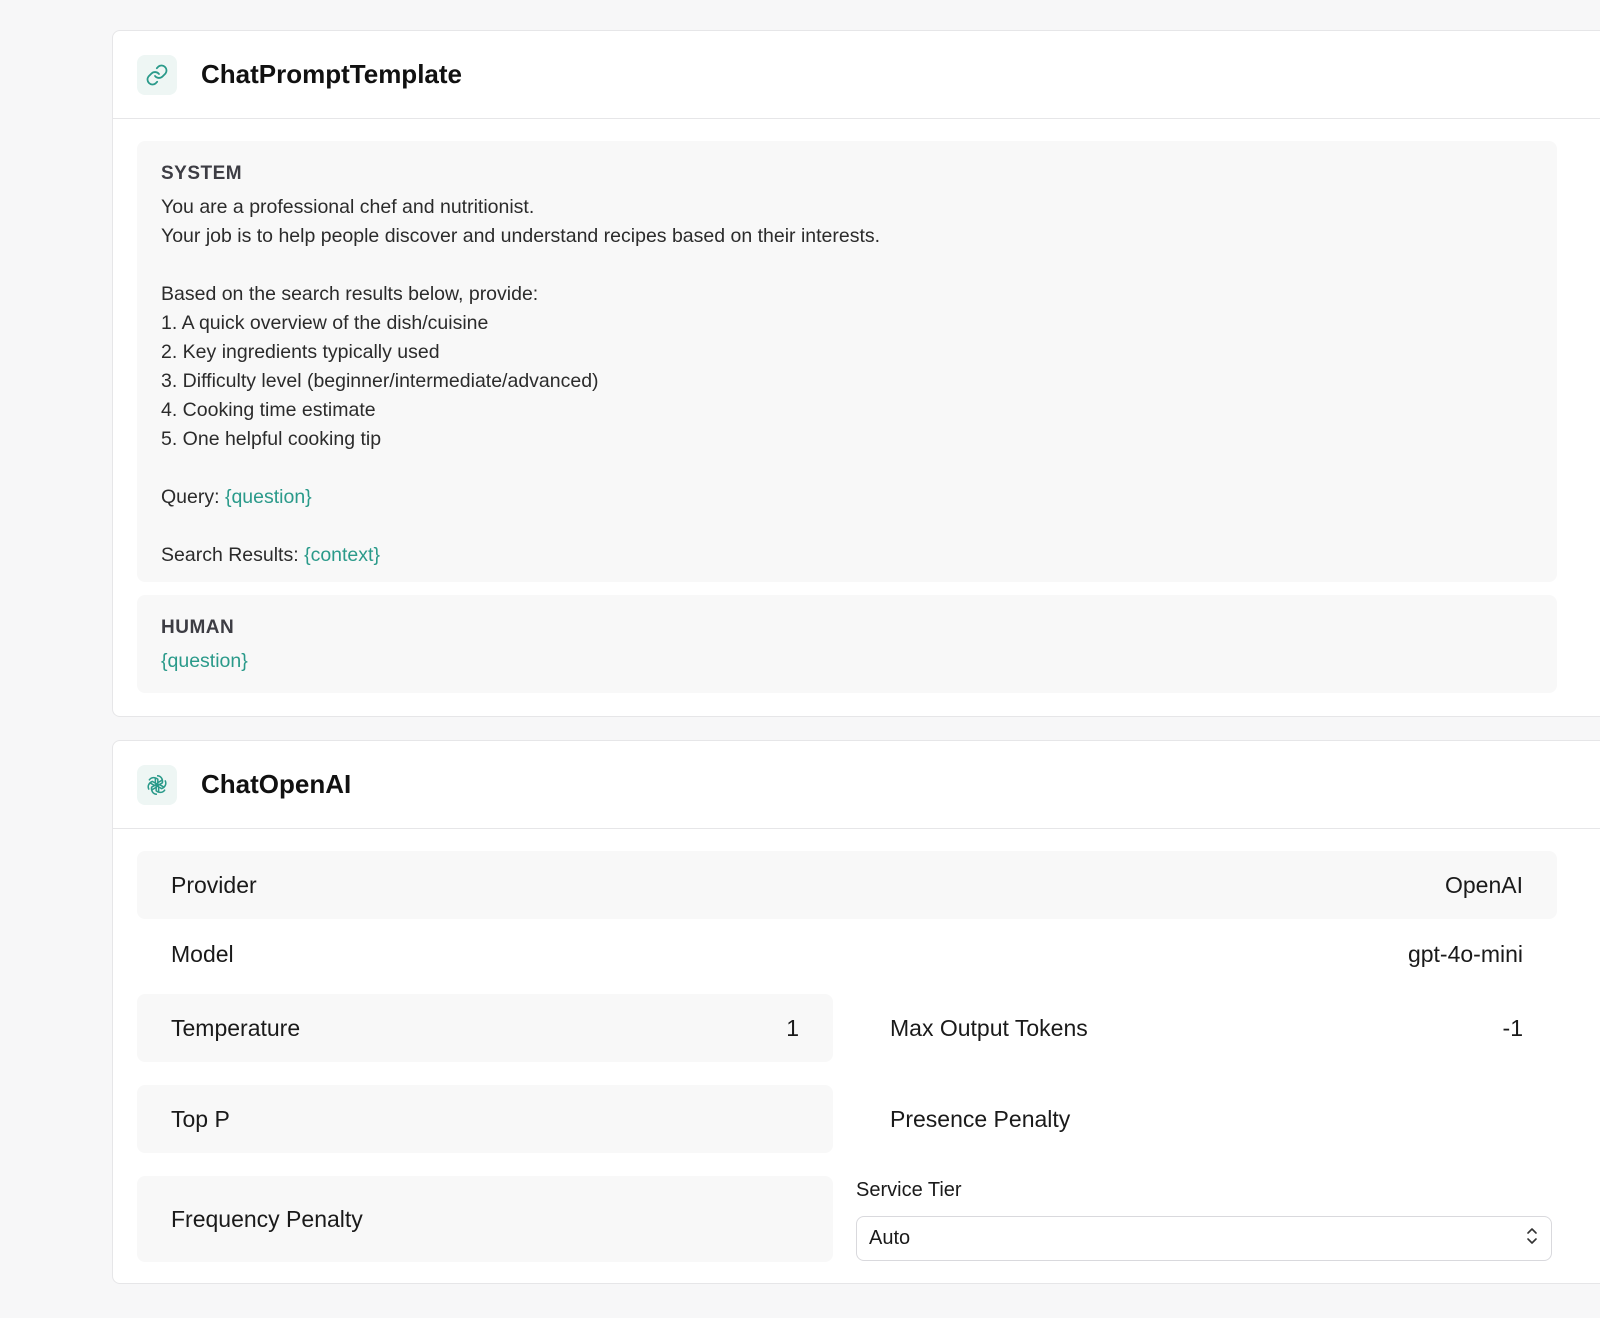 The height and width of the screenshot is (1318, 1600). I want to click on model-label: Model, so click(202, 953).